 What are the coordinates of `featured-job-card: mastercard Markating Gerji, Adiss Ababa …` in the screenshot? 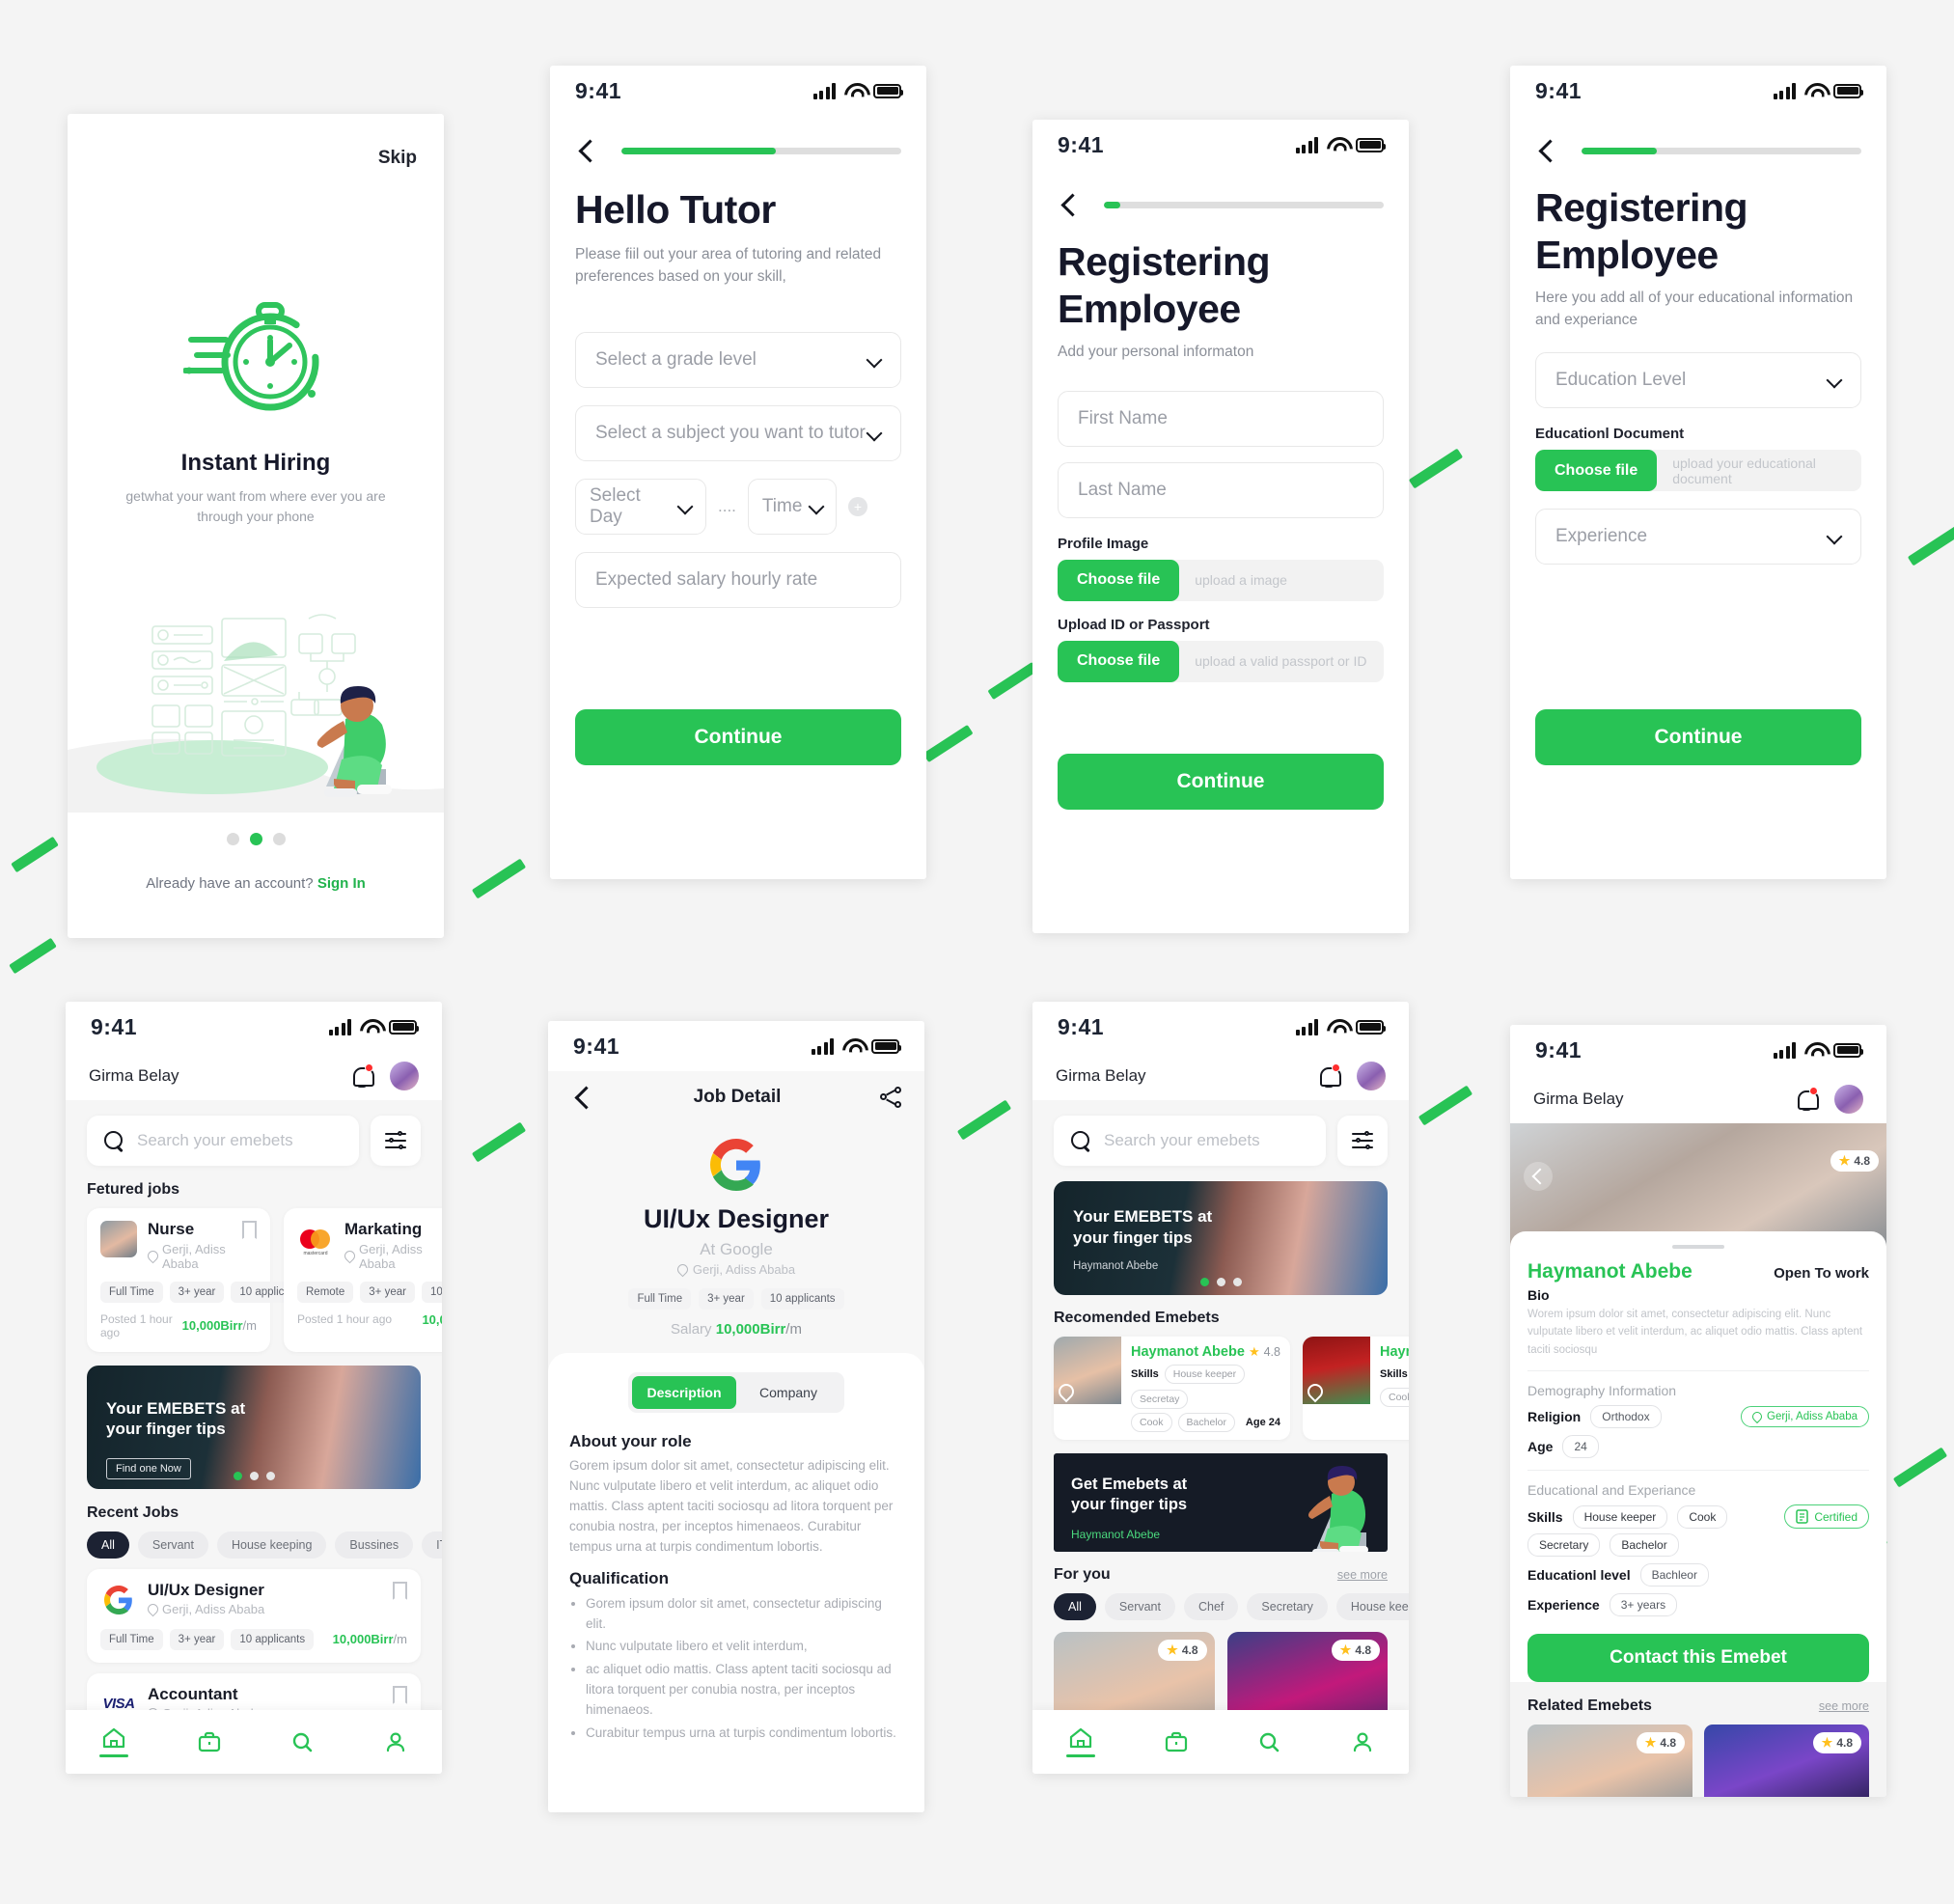 It's located at (363, 1280).